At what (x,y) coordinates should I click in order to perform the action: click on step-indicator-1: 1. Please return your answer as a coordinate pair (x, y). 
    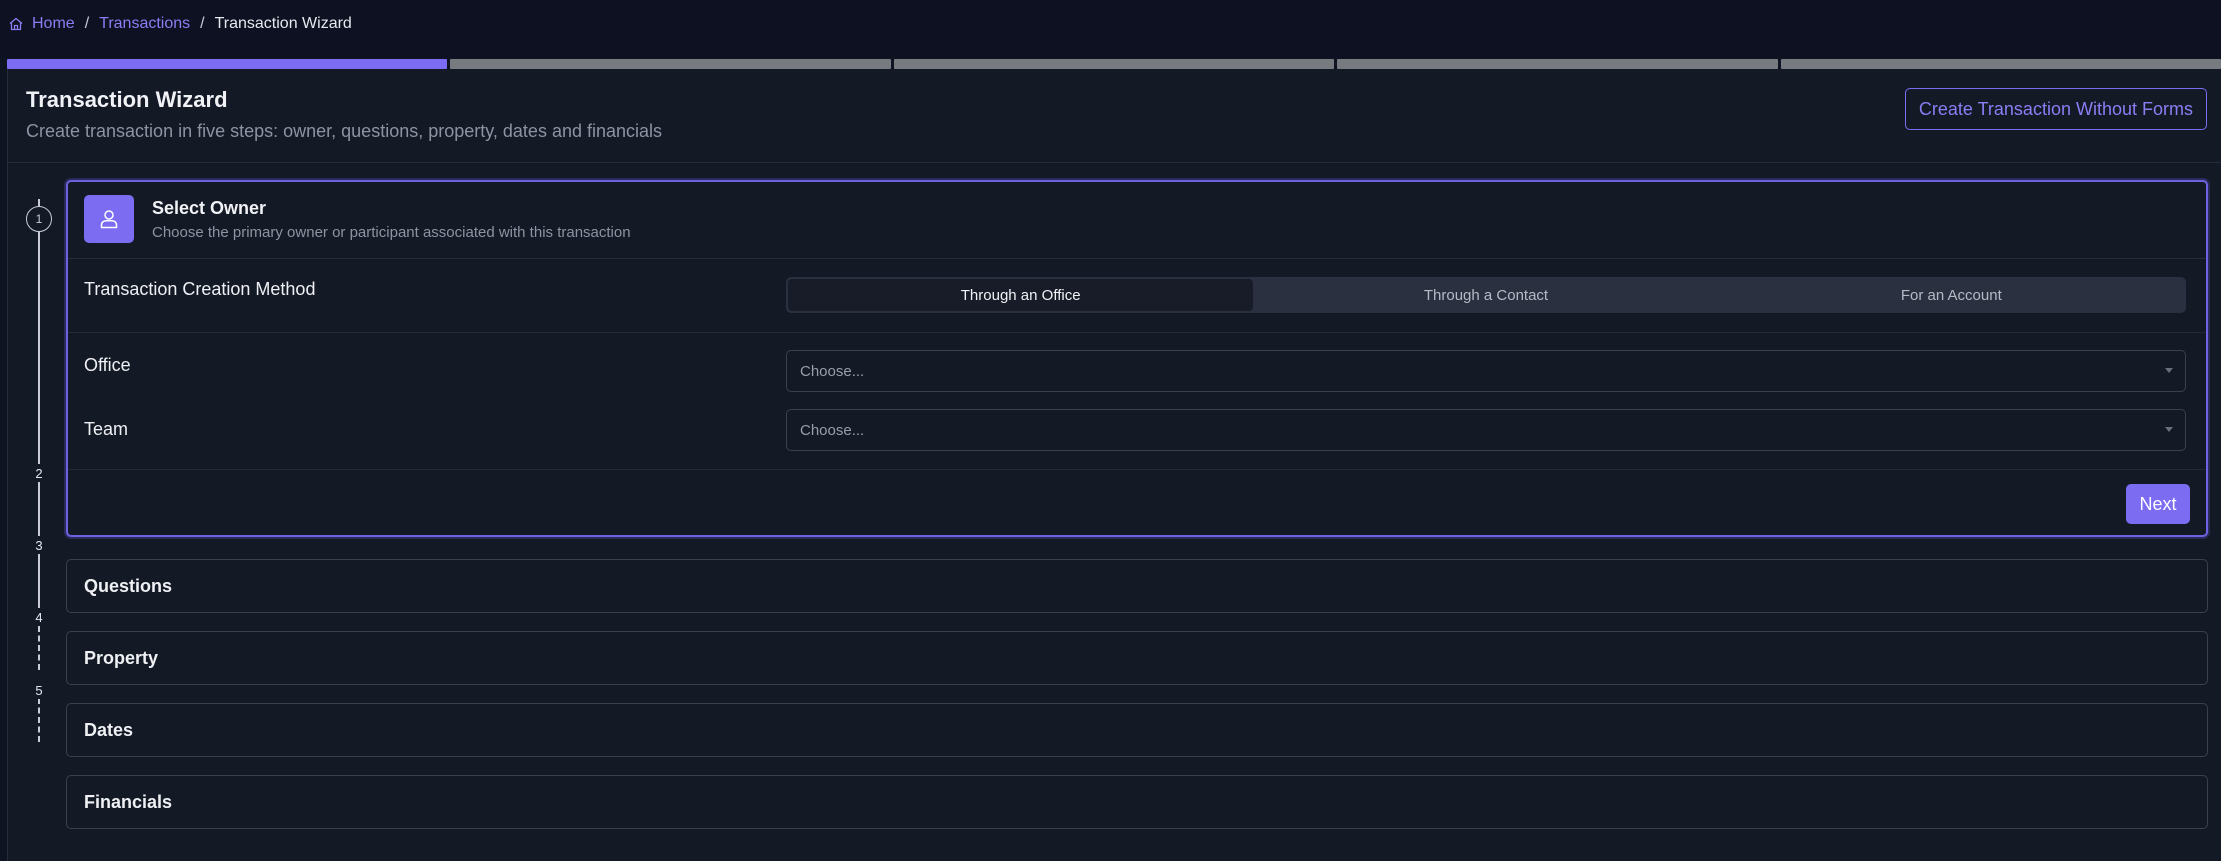
    Looking at the image, I should click on (39, 219).